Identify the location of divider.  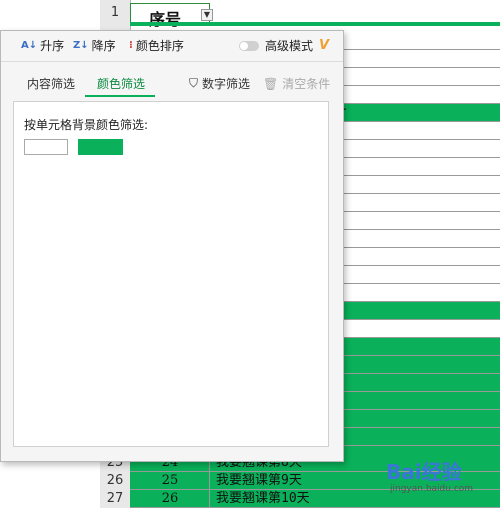
(172, 61).